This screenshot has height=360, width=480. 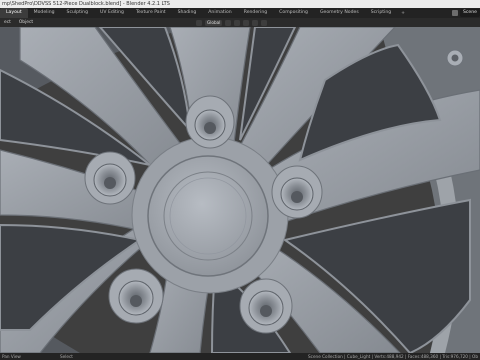 I want to click on workspace-tab-layout: Layout, so click(x=14, y=13).